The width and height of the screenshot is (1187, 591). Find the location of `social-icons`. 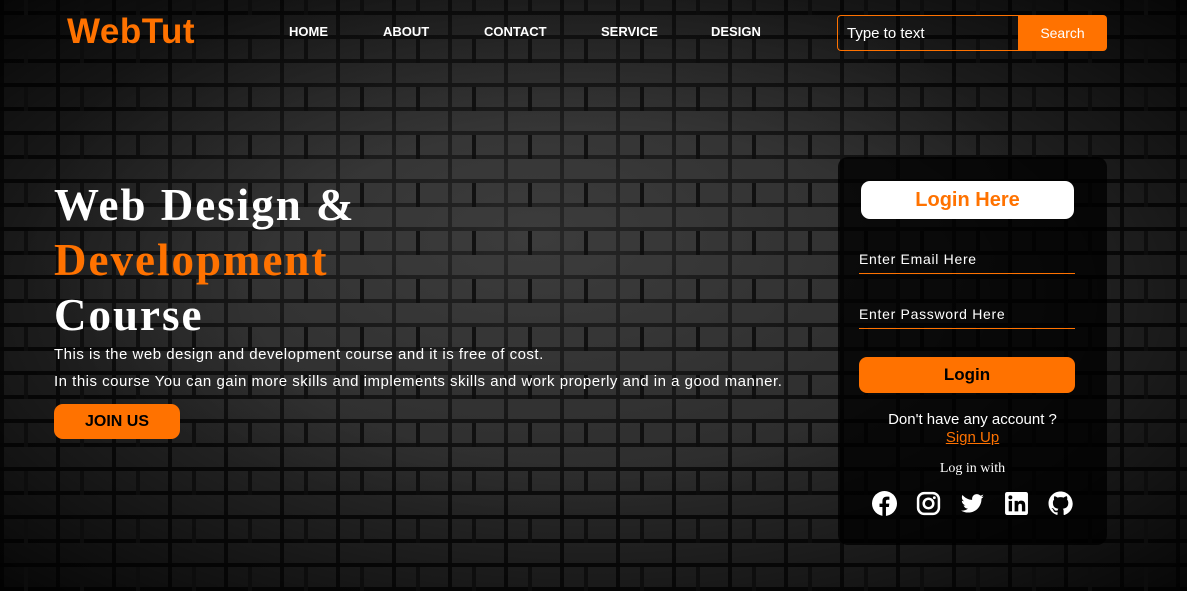

social-icons is located at coordinates (972, 503).